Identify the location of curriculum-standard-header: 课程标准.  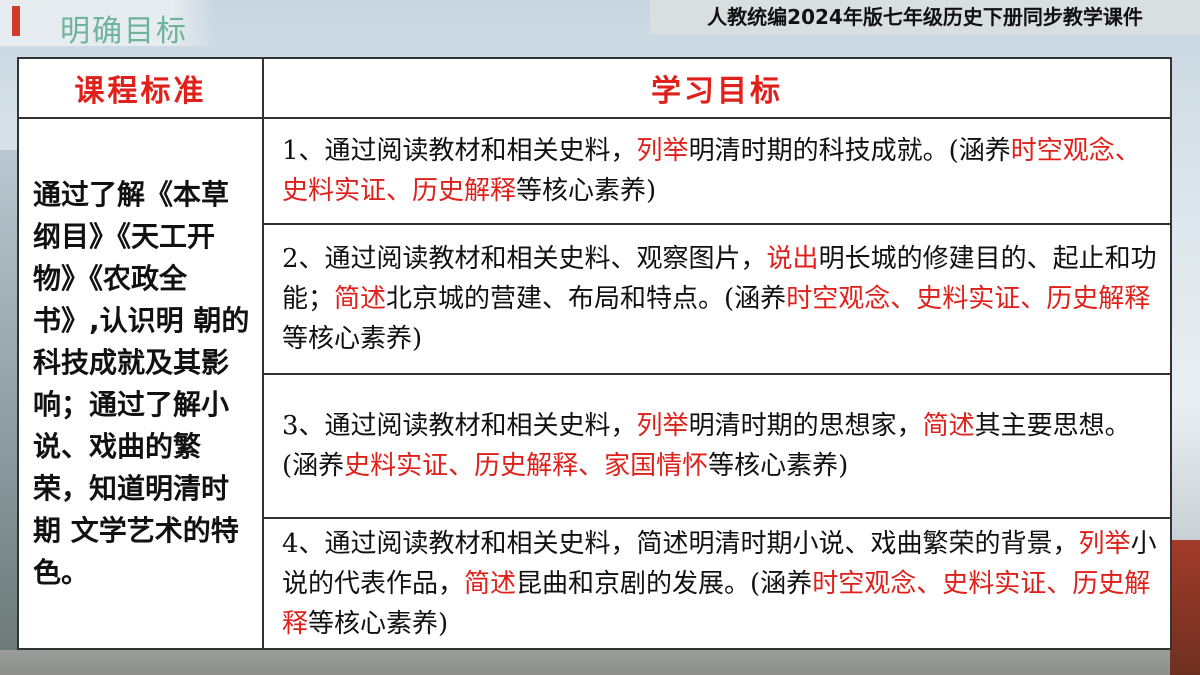
(140, 88).